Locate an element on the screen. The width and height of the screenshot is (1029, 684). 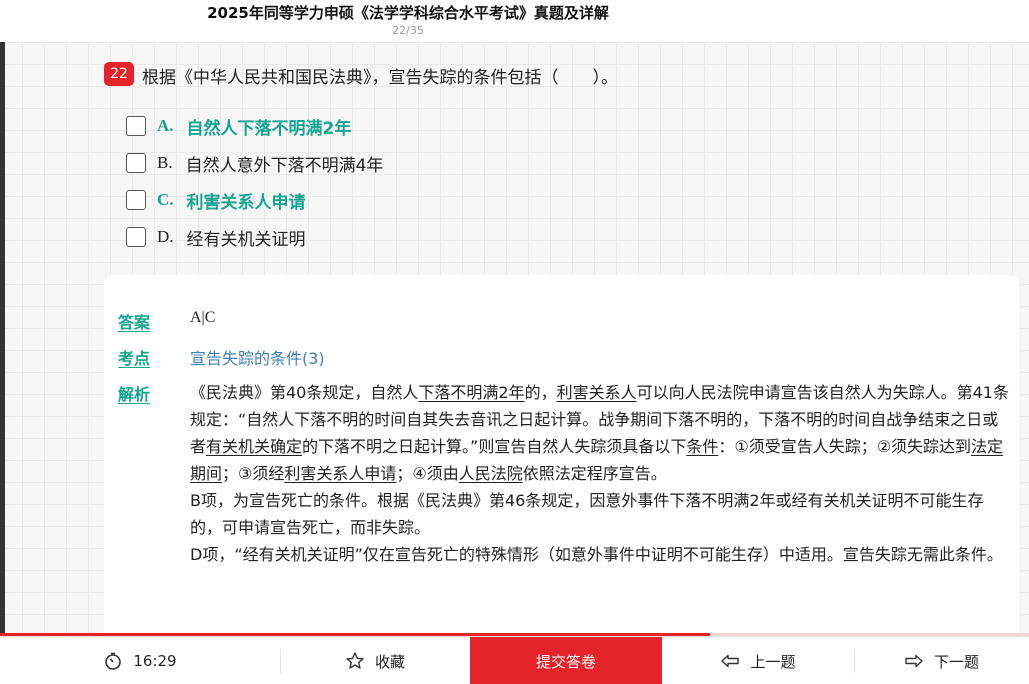
document-title: 2025年同等学力申硕《法学学科综合水平考试》真题及详解 is located at coordinates (408, 13).